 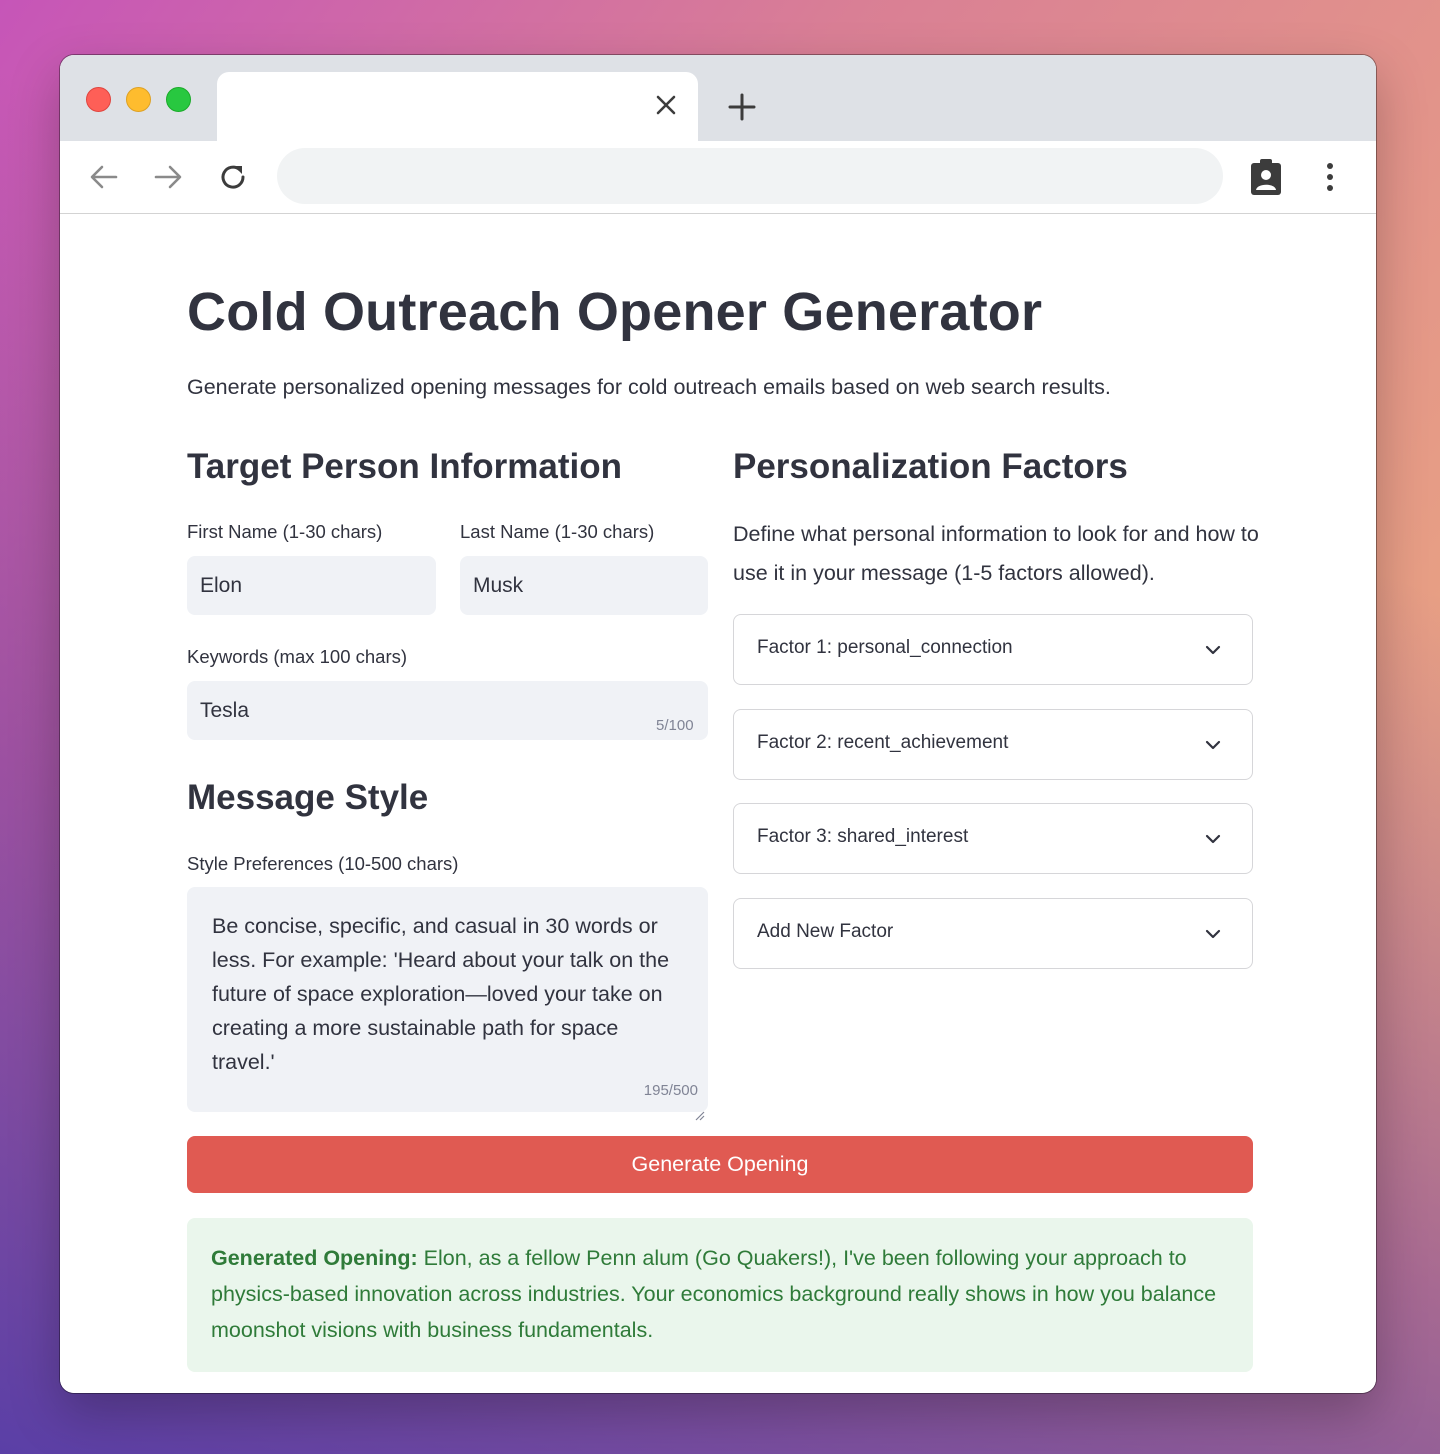 I want to click on add-new-factor-expander: Add New Factor, so click(x=993, y=933).